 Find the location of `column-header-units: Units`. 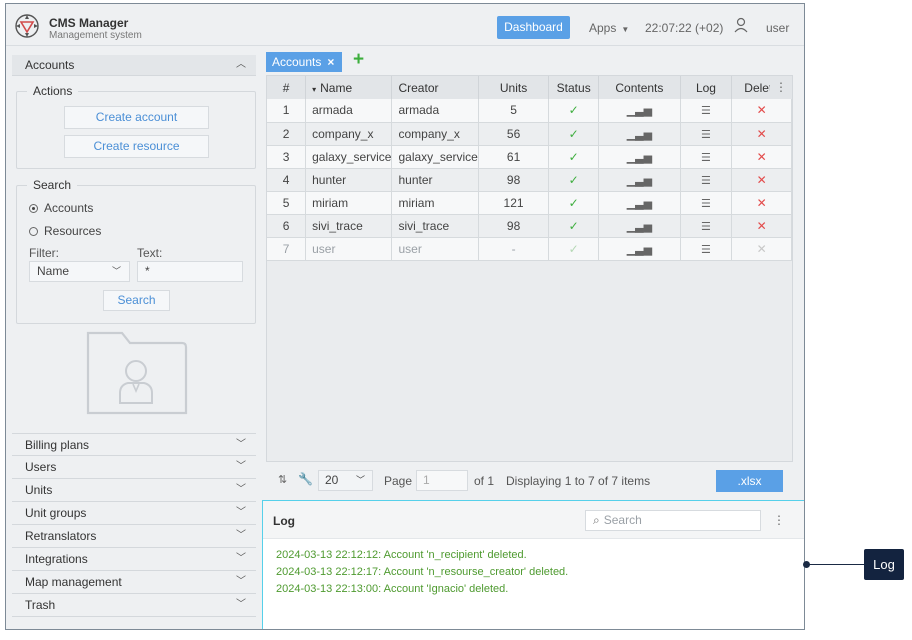

column-header-units: Units is located at coordinates (514, 87).